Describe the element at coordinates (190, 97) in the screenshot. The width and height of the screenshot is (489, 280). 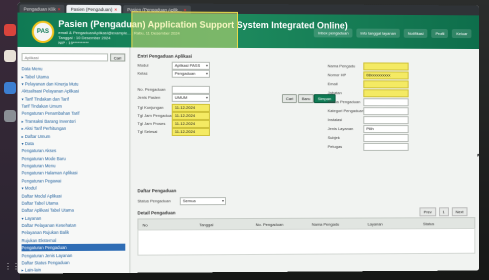
I see `select-field: UMUM` at that location.